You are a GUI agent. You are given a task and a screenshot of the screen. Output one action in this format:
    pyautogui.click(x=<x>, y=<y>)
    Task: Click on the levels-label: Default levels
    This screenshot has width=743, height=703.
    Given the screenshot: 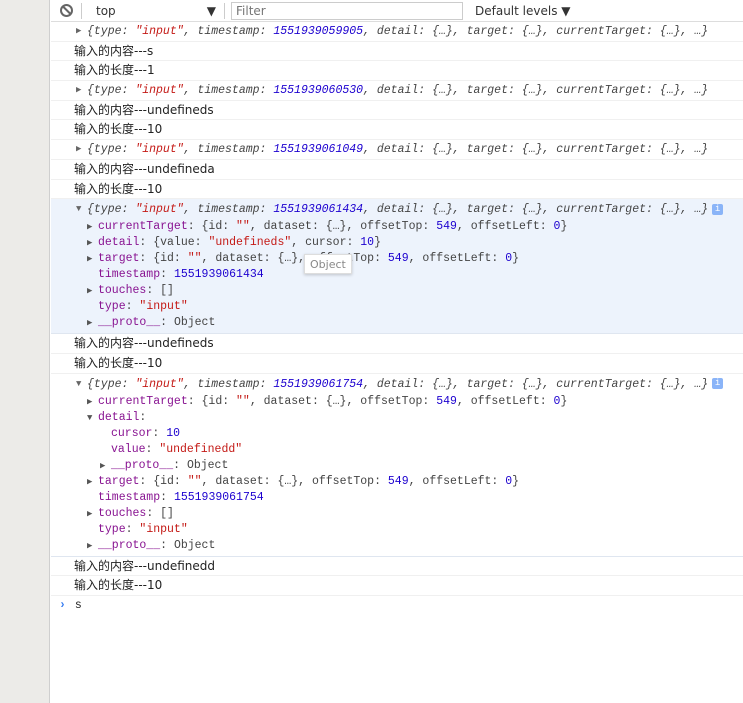 What is the action you would take?
    pyautogui.click(x=516, y=10)
    